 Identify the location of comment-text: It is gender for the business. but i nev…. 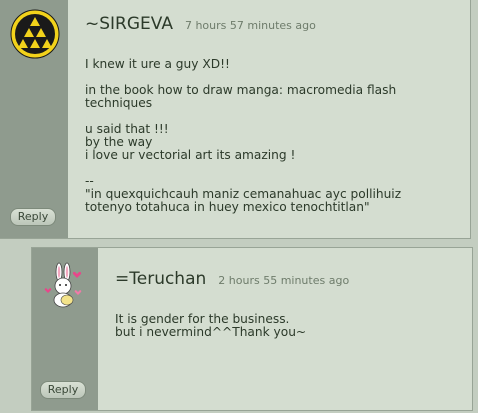
(211, 325).